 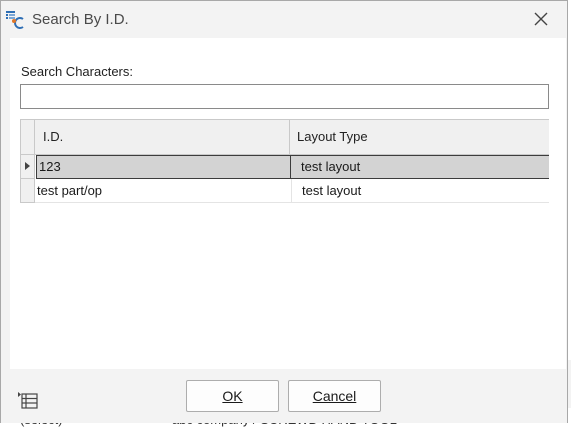 I want to click on current-row-arrow-icon, so click(x=27, y=166).